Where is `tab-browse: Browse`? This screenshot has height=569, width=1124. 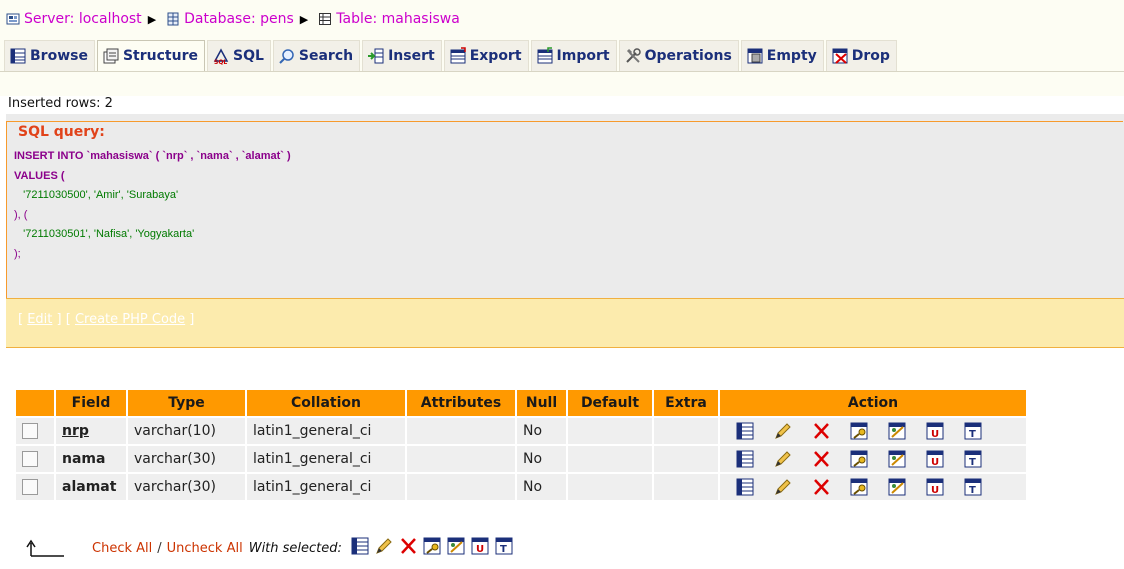 tab-browse: Browse is located at coordinates (49, 55).